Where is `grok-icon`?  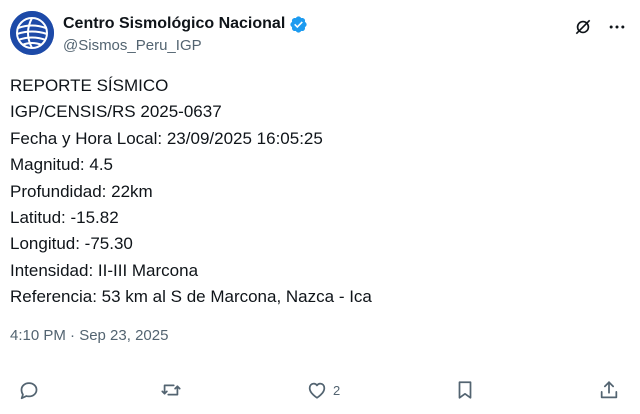
grok-icon is located at coordinates (583, 27).